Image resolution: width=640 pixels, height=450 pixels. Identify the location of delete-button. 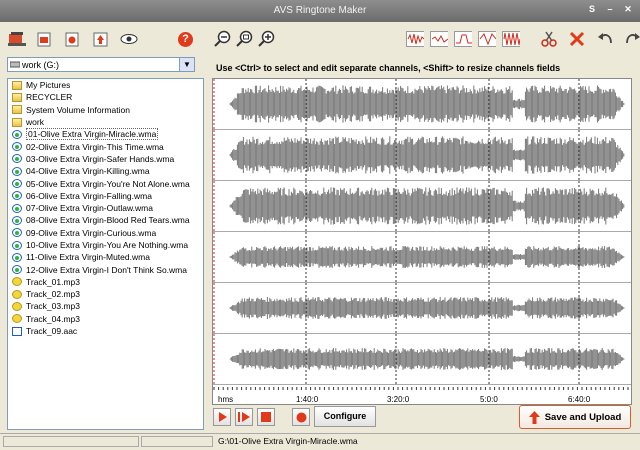
(577, 39).